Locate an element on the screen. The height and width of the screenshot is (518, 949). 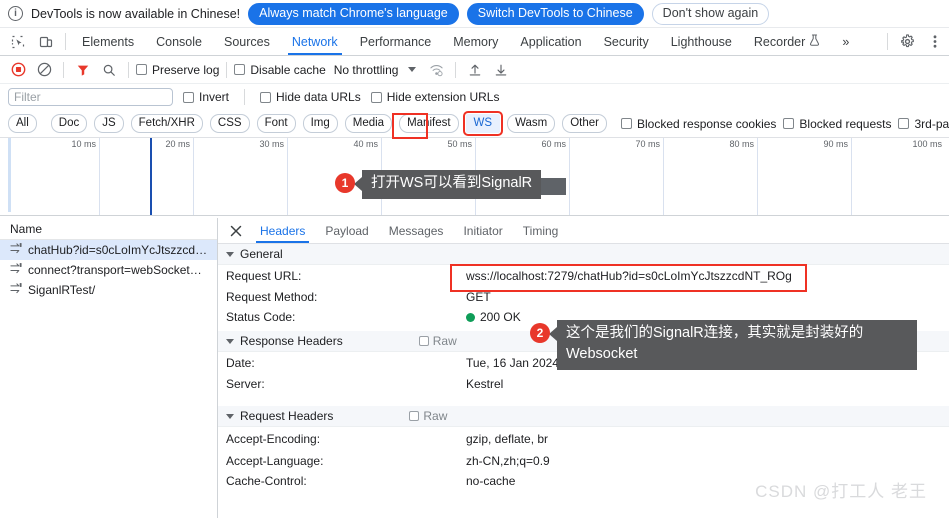
tab-recorder: Recorder is located at coordinates (787, 41).